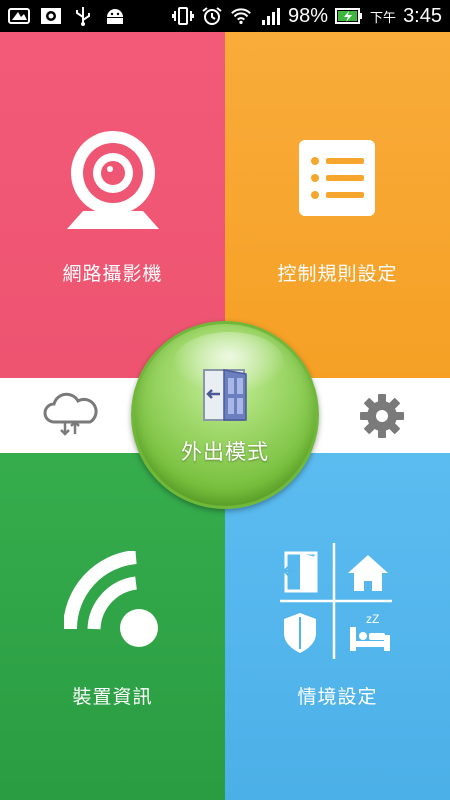  What do you see at coordinates (112, 697) in the screenshot?
I see `device-info-label: 裝置資訊` at bounding box center [112, 697].